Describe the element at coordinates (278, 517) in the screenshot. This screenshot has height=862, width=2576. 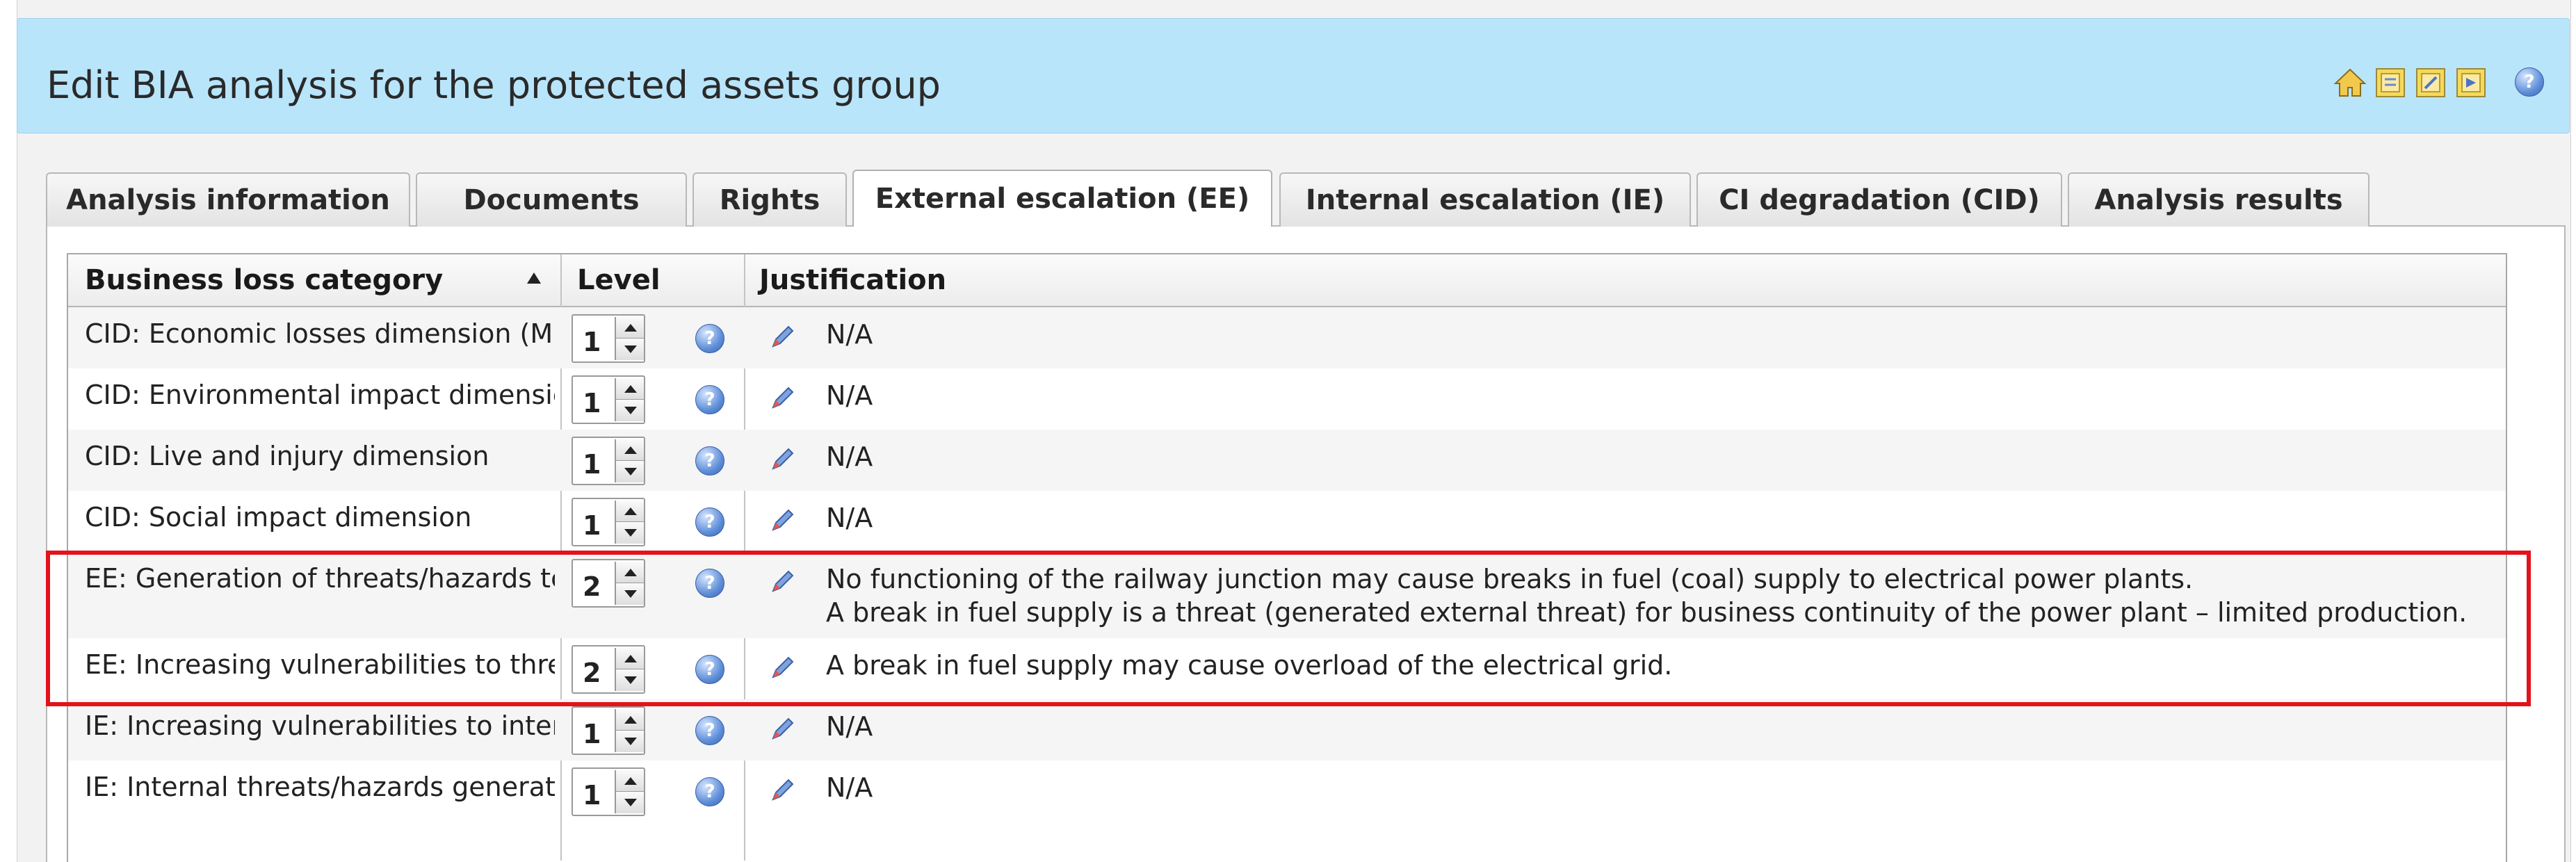
I see `category-cell: CID: Social impact dimension` at that location.